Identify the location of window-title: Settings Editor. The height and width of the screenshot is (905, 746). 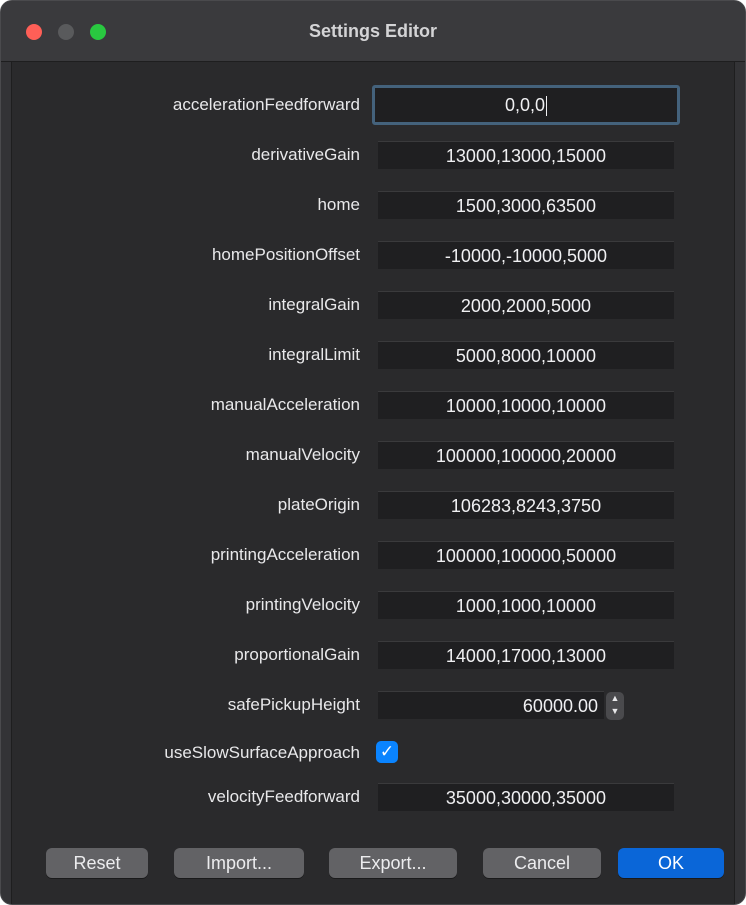
(372, 31).